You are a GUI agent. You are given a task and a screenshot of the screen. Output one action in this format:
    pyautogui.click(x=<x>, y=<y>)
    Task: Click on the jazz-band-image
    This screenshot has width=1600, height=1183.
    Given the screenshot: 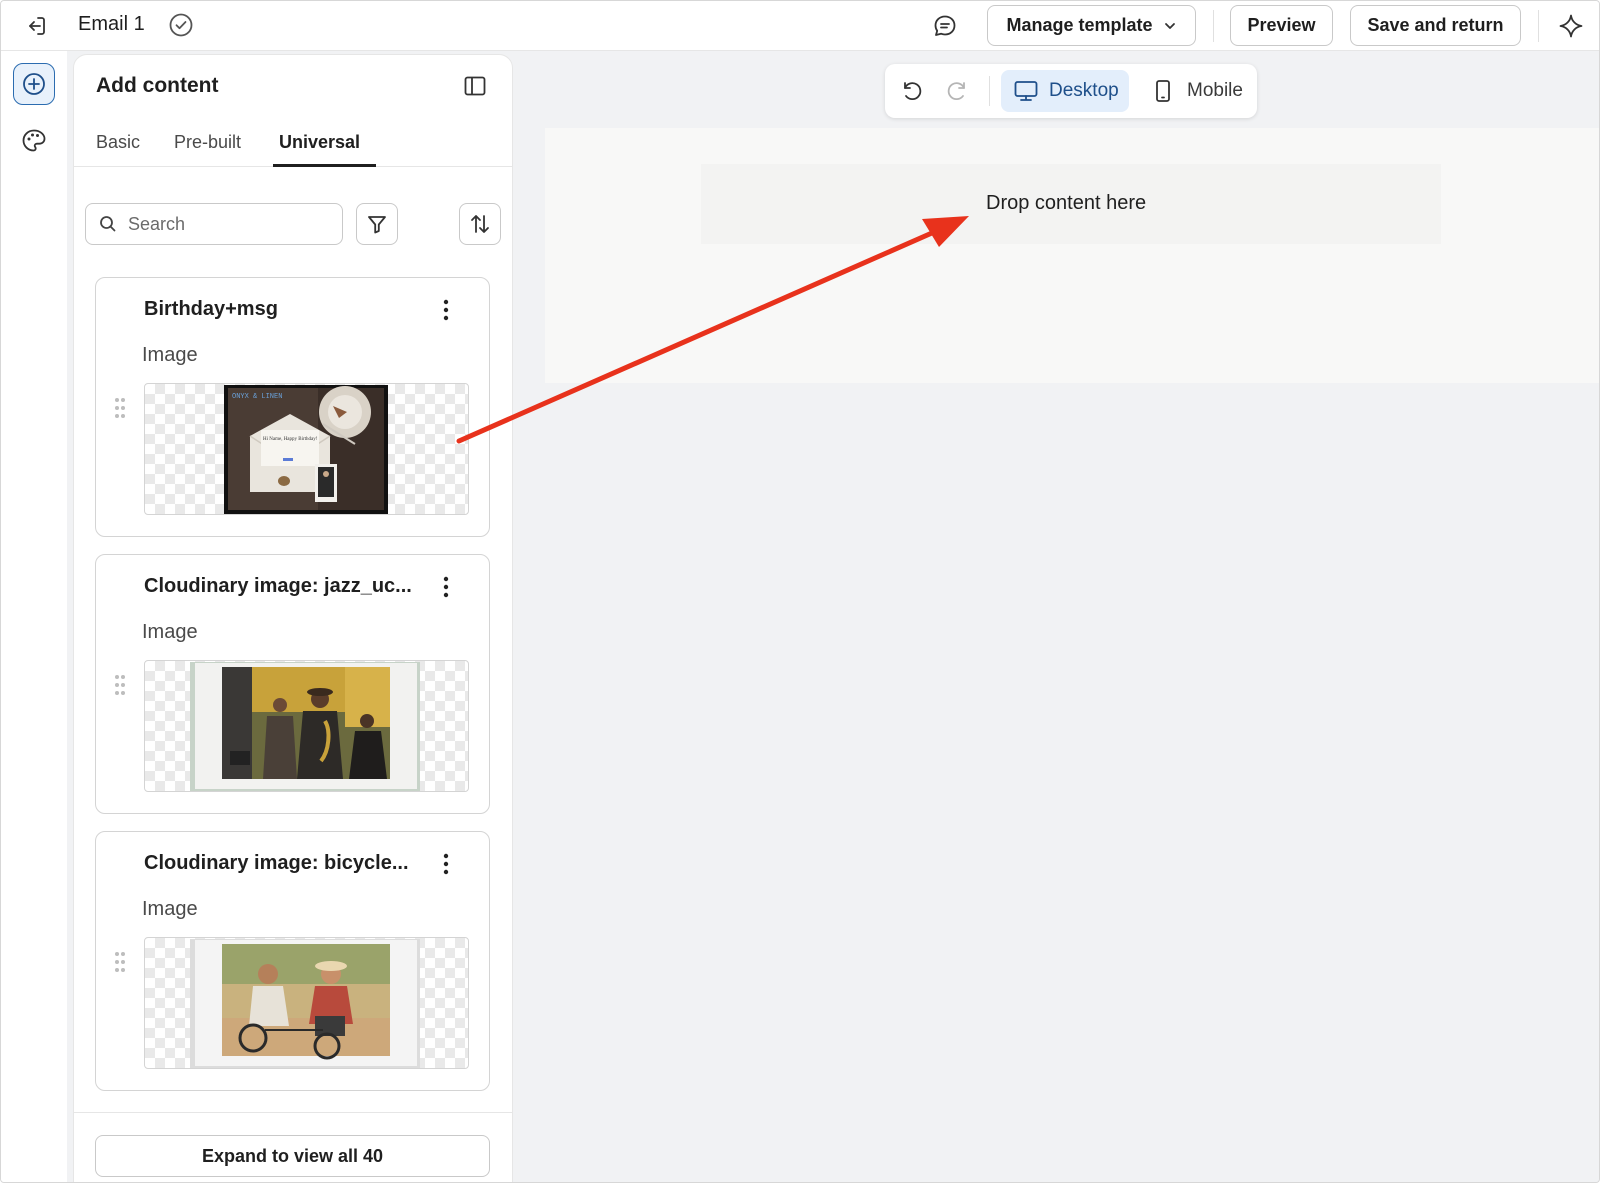 What is the action you would take?
    pyautogui.click(x=305, y=726)
    